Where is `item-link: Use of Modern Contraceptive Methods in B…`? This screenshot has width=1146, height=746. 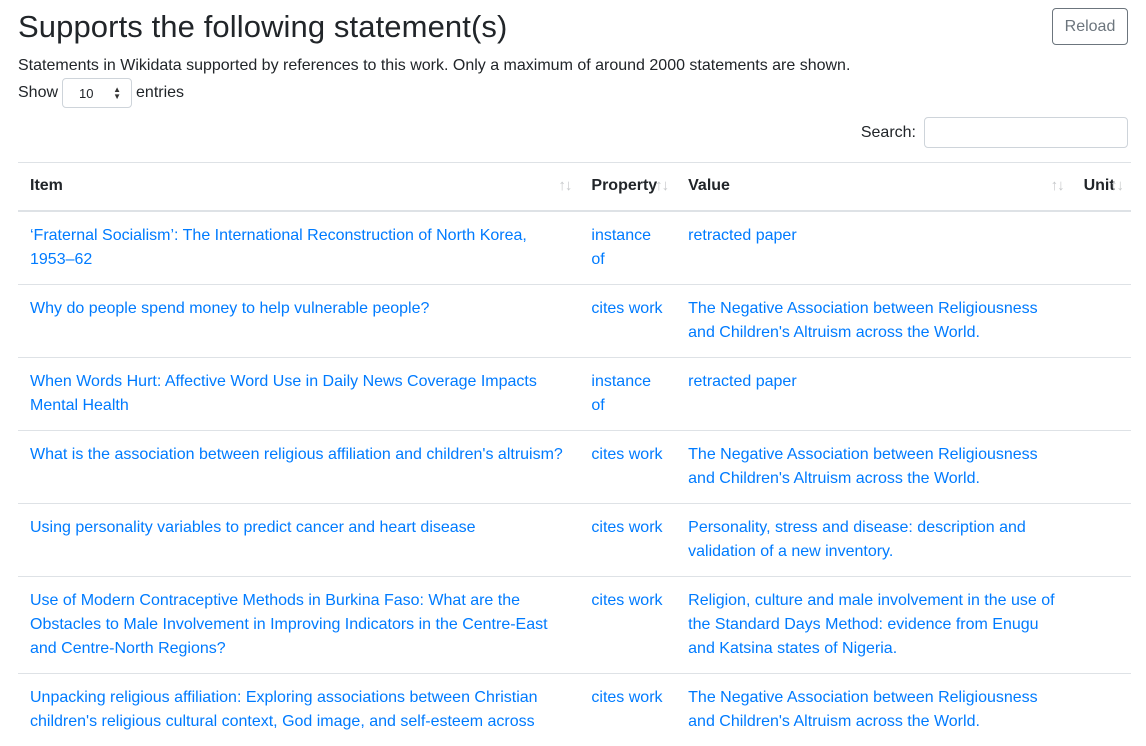
item-link: Use of Modern Contraceptive Methods in B… is located at coordinates (289, 624).